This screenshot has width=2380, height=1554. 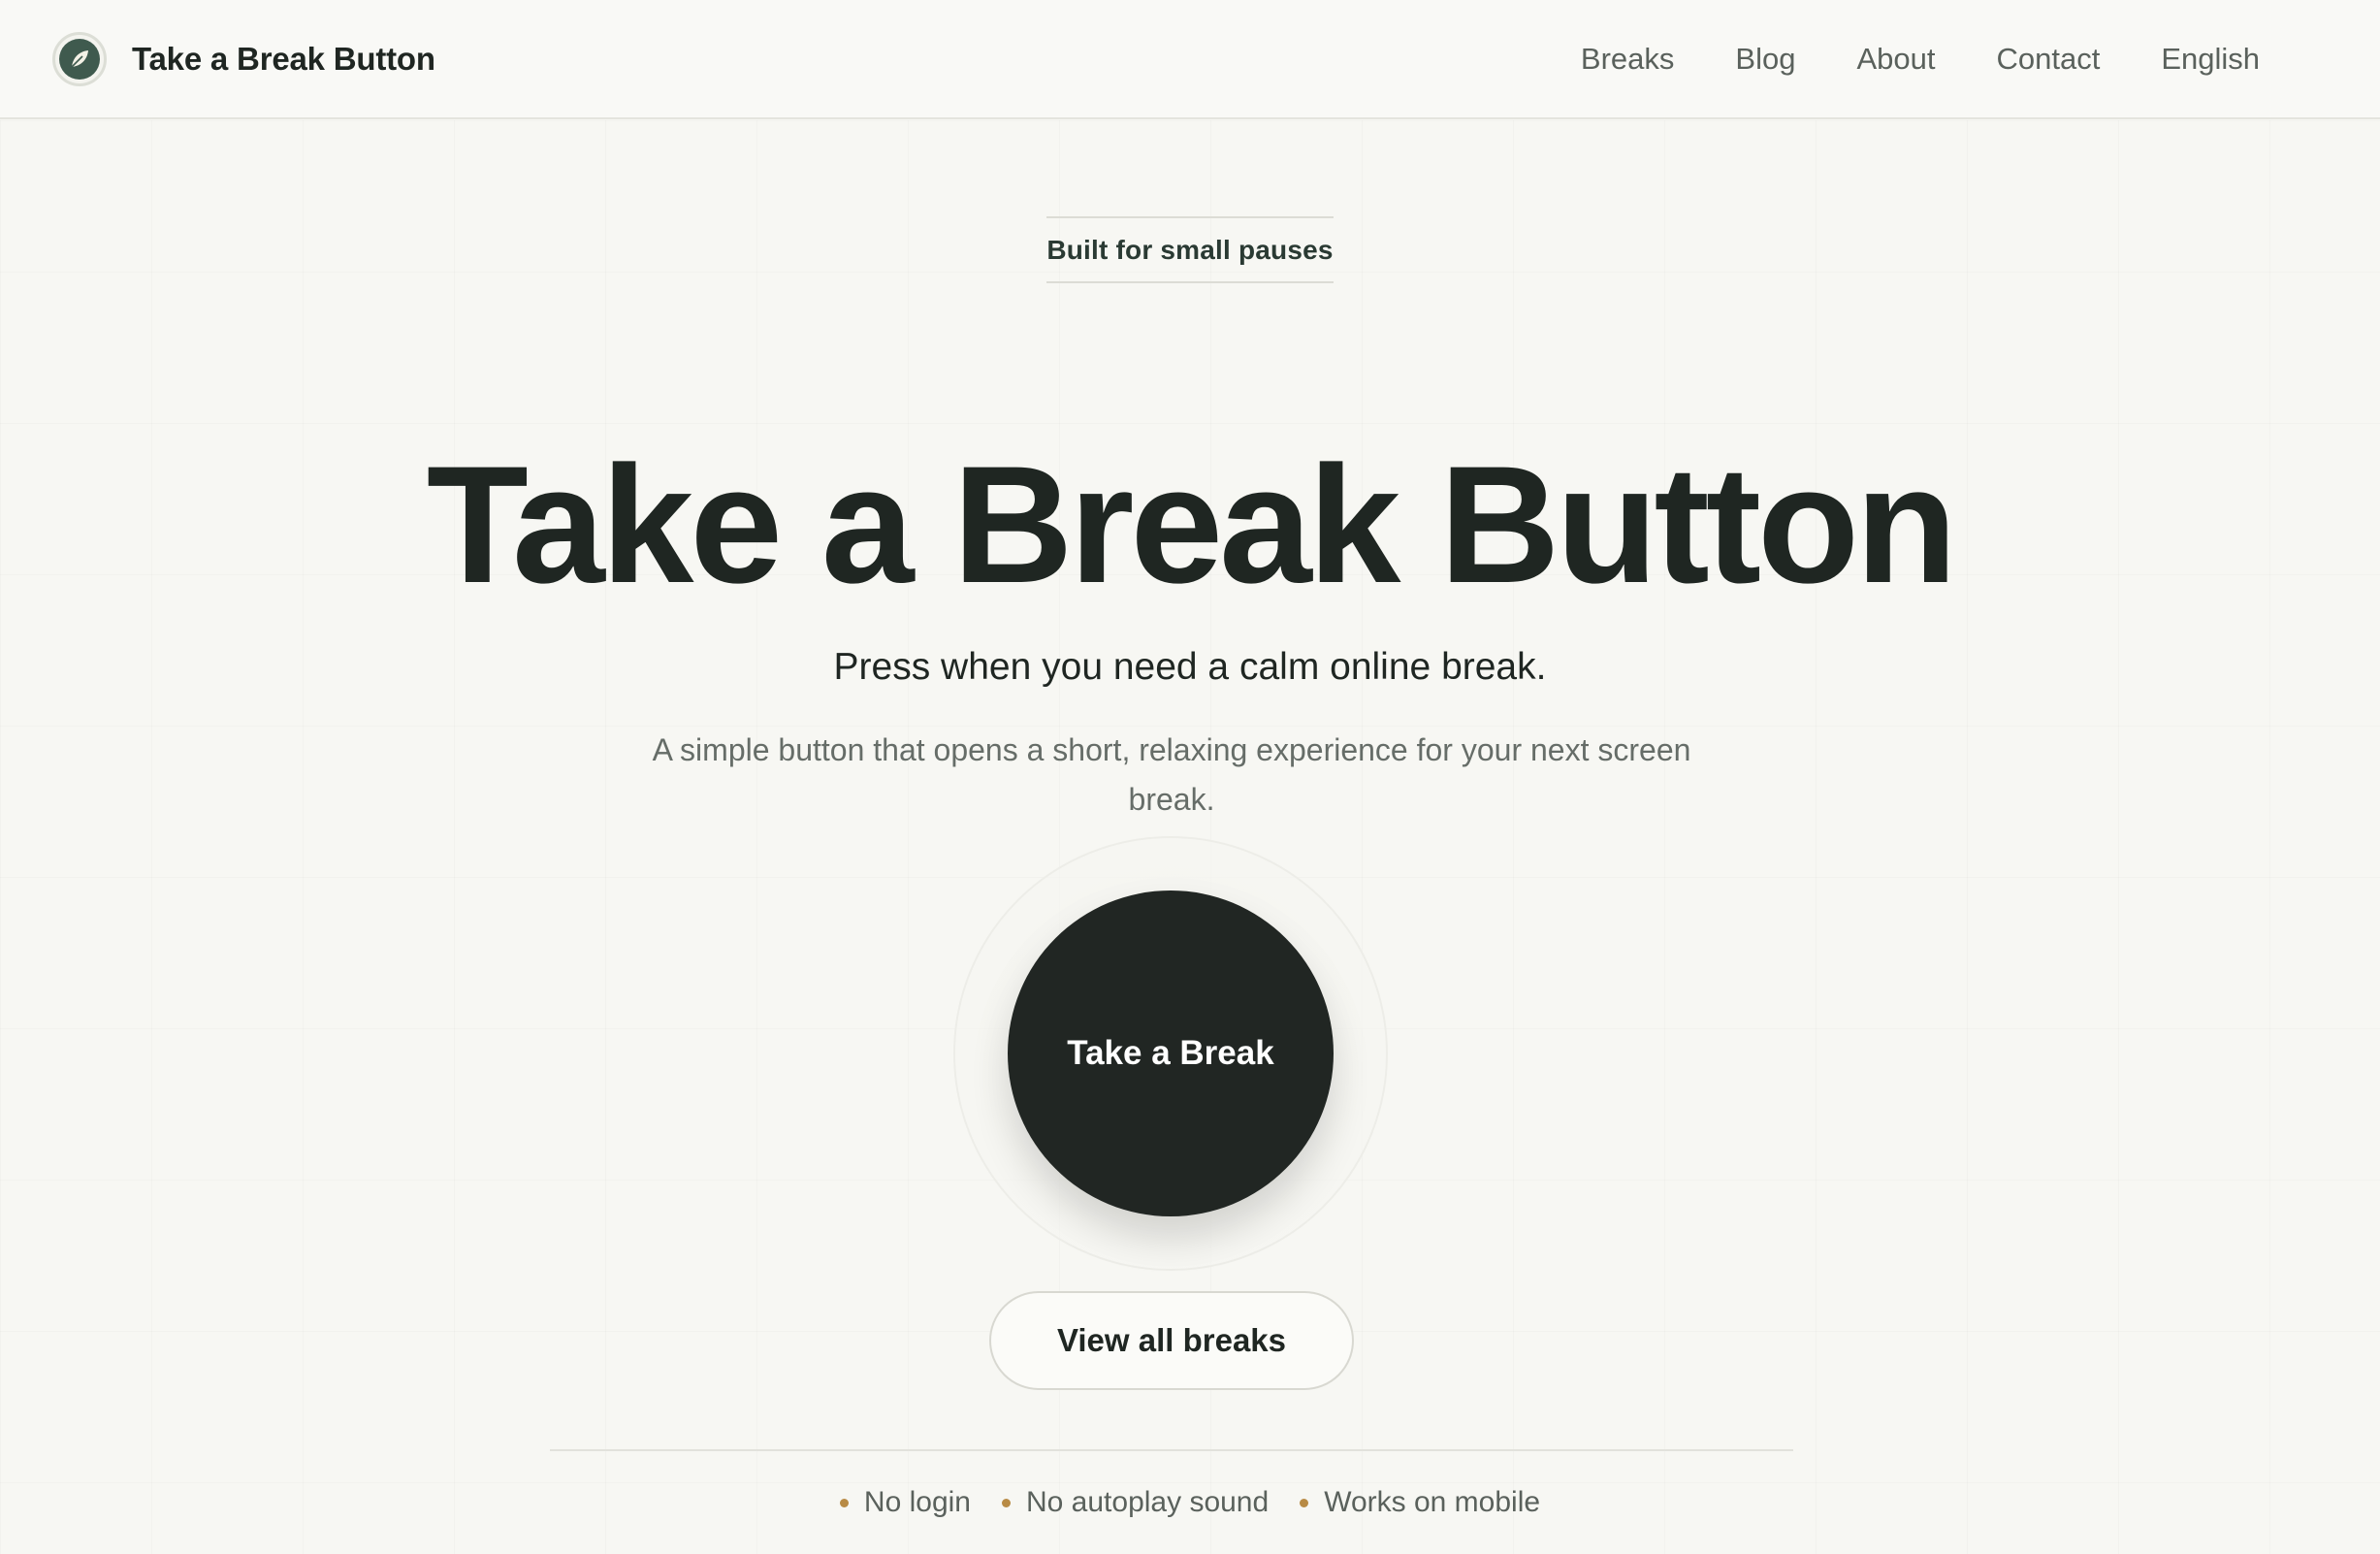 I want to click on feature-label: Works on mobile, so click(x=1432, y=1502).